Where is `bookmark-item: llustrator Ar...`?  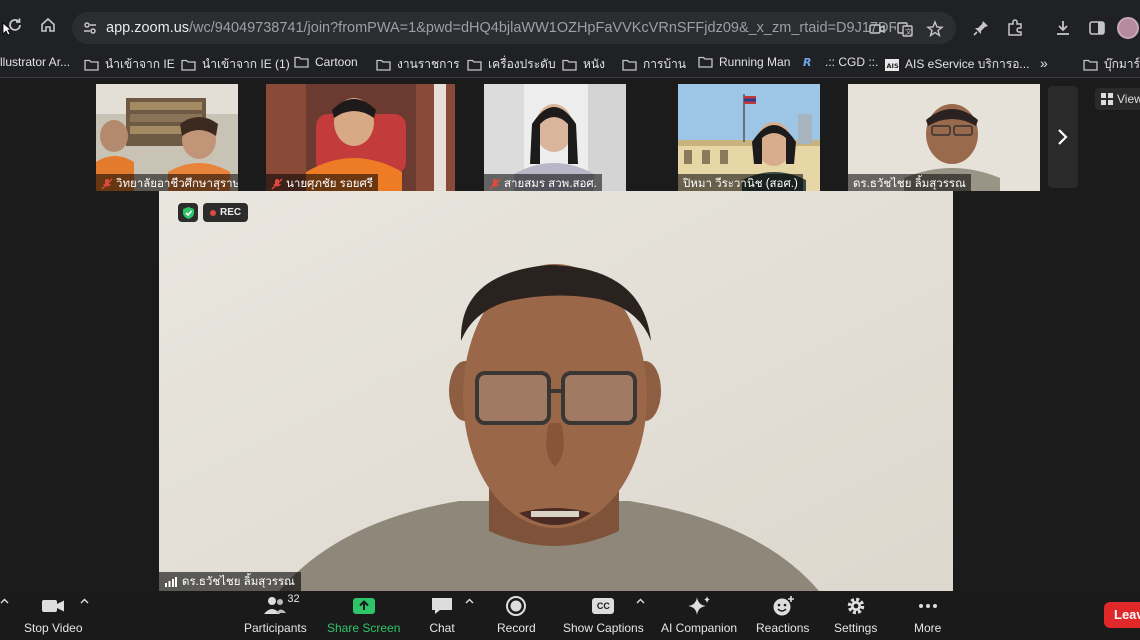 bookmark-item: llustrator Ar... is located at coordinates (35, 62).